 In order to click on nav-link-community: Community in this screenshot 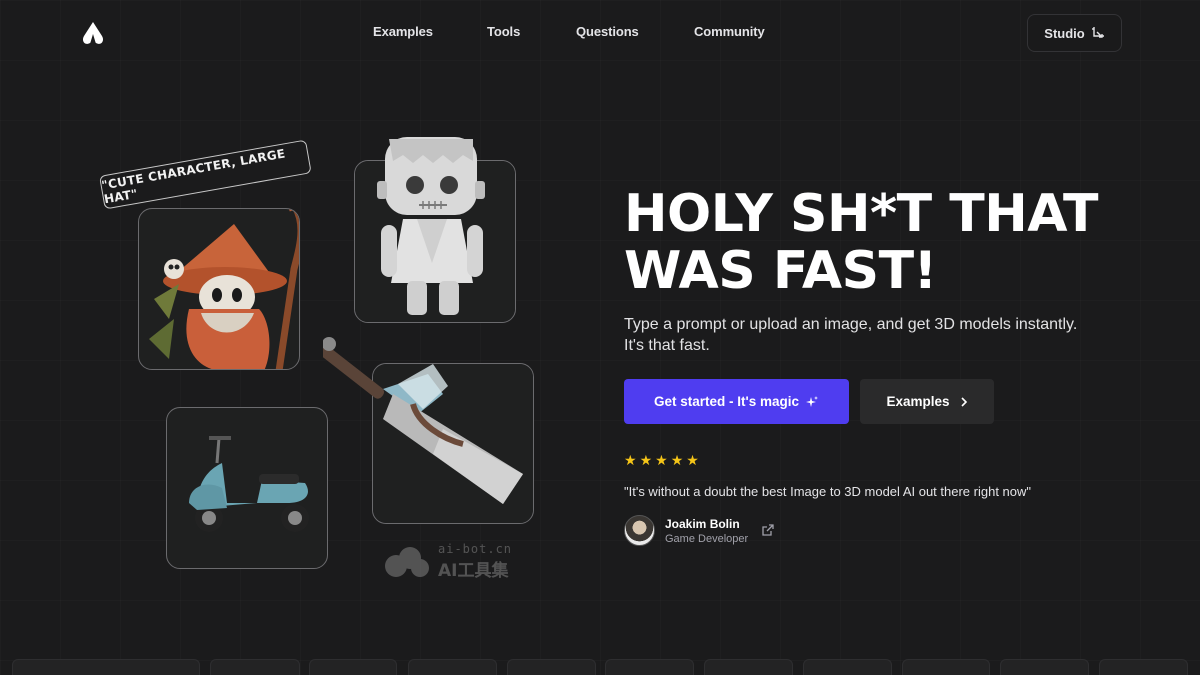, I will do `click(729, 31)`.